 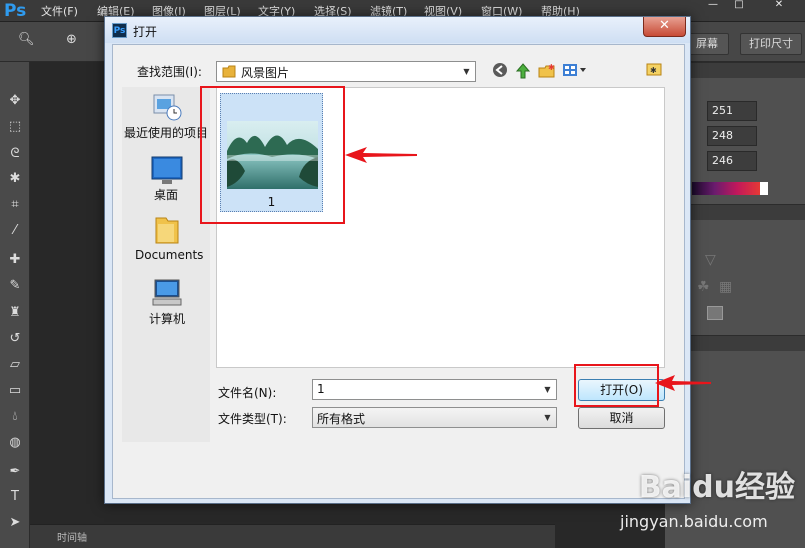 What do you see at coordinates (434, 417) in the screenshot?
I see `filetype-select: 所有格式 ▼` at bounding box center [434, 417].